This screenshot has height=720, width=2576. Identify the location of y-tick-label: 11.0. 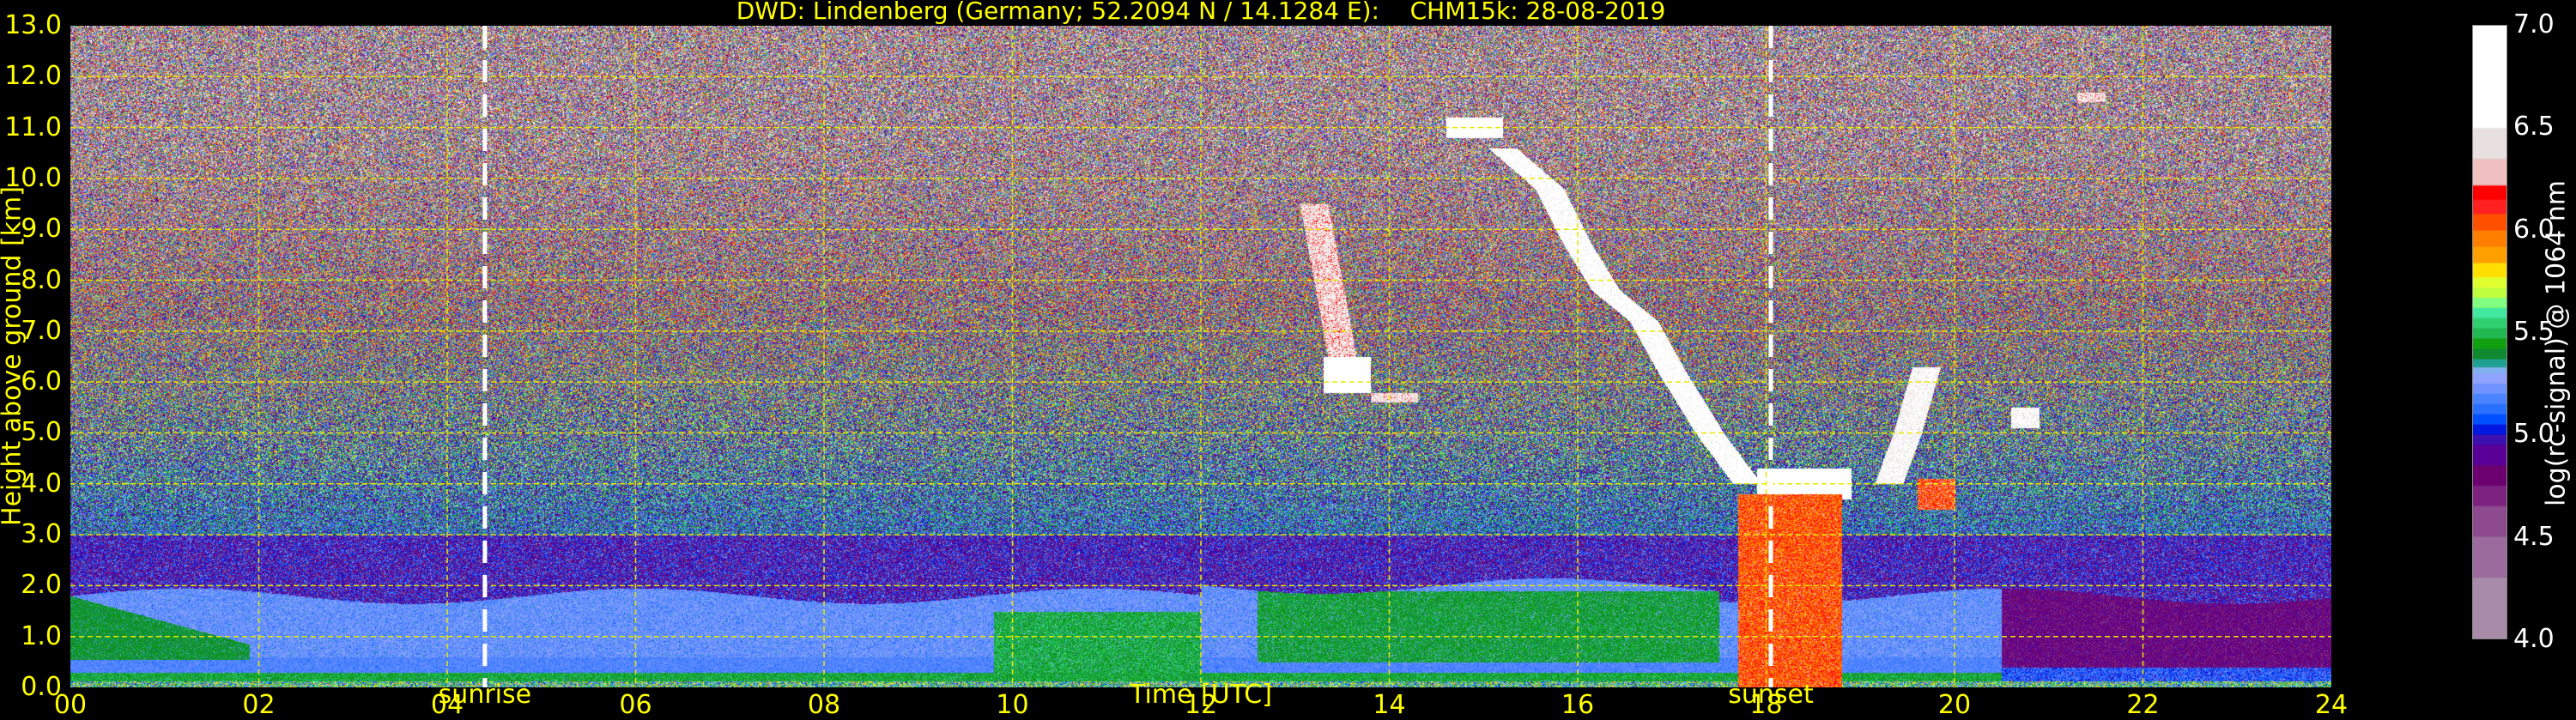
(33, 127).